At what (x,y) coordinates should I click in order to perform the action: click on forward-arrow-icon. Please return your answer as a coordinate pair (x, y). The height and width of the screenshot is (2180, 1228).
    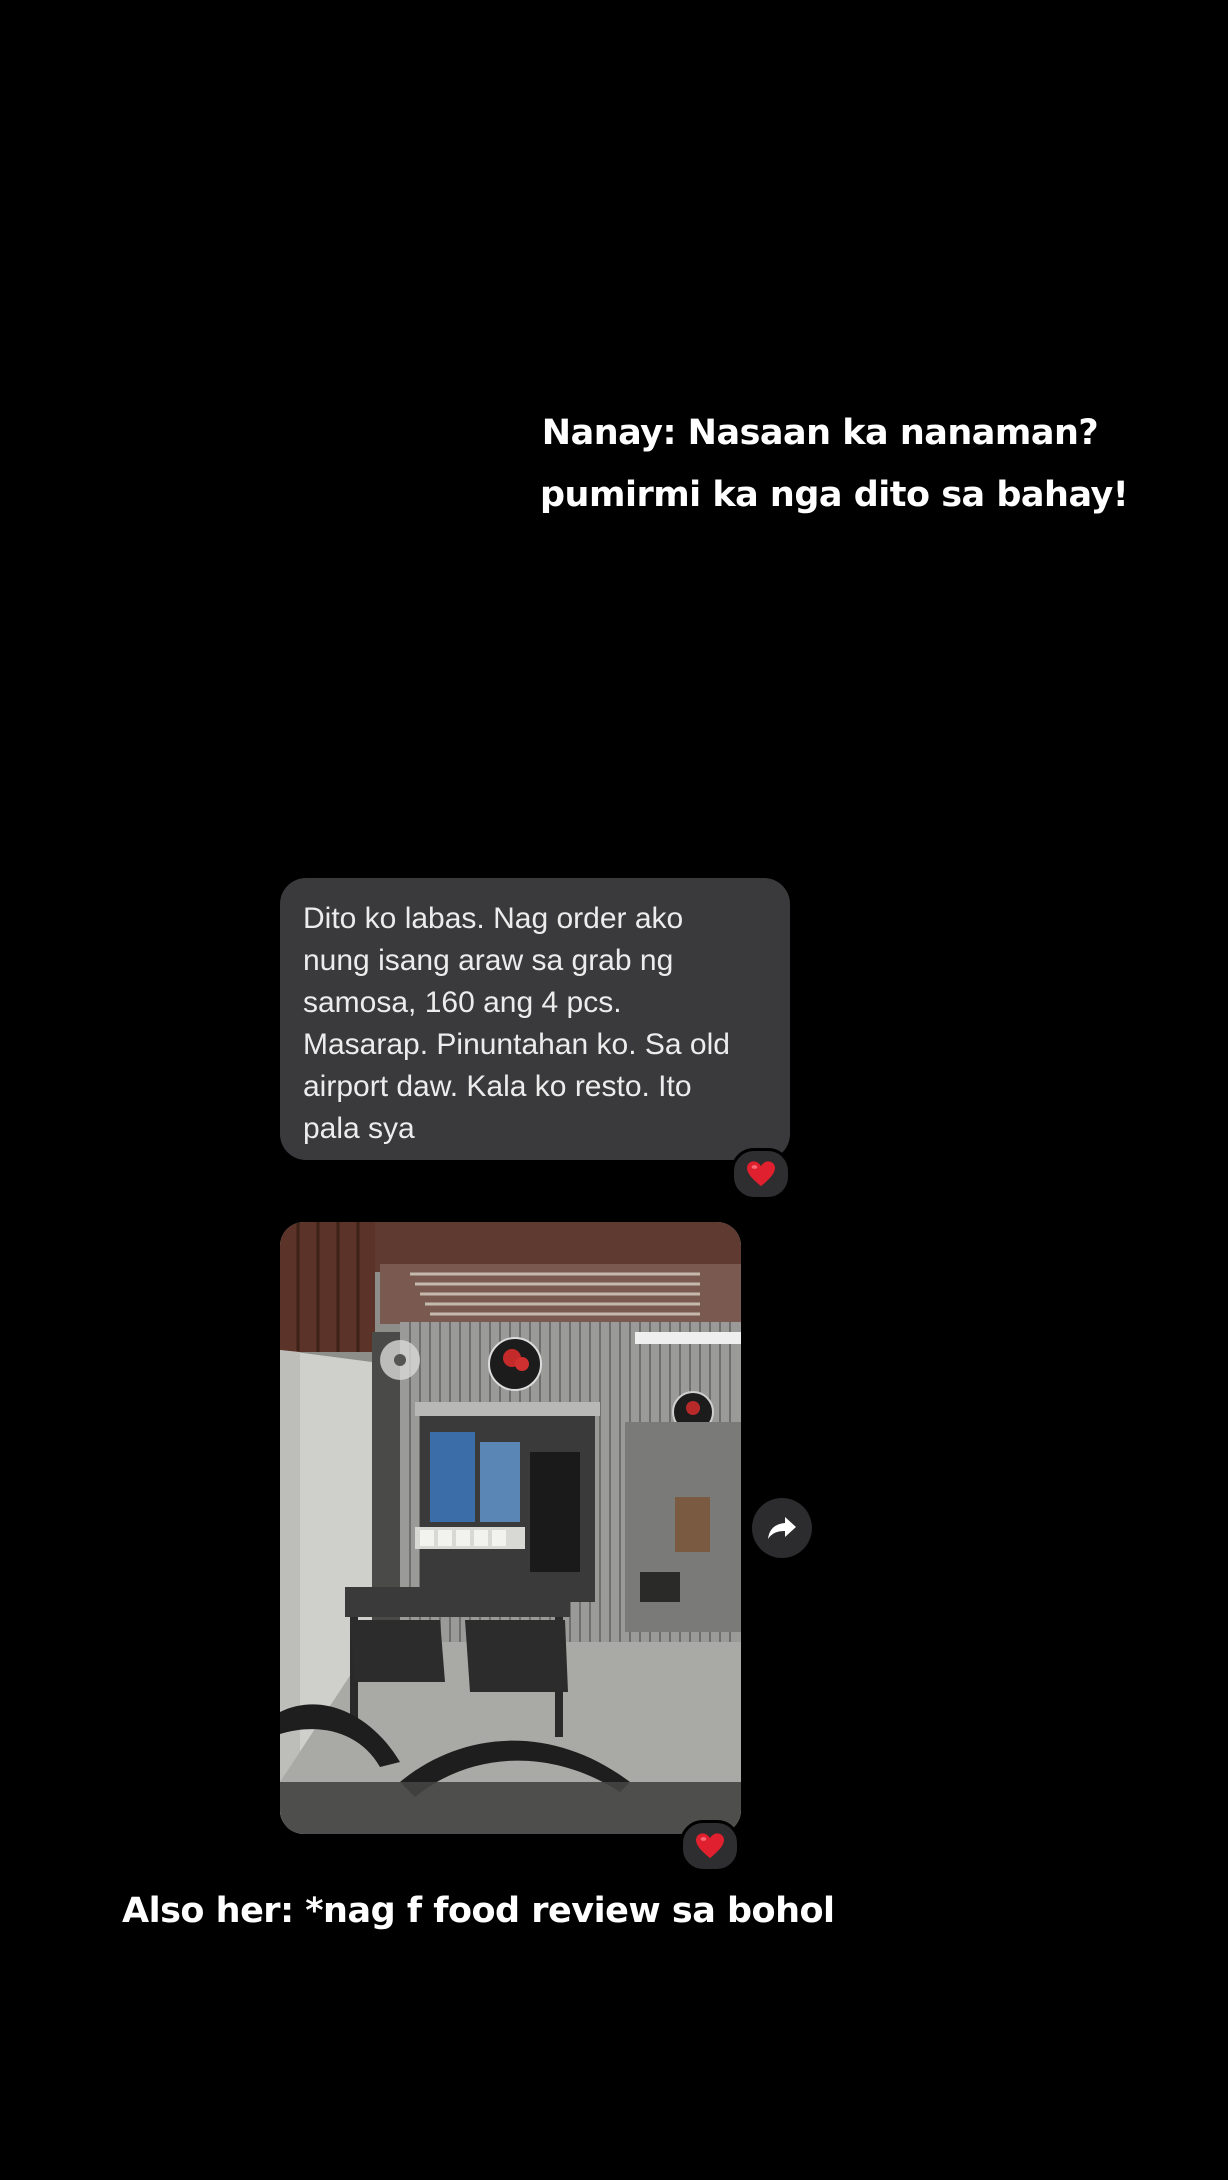
    Looking at the image, I should click on (782, 1528).